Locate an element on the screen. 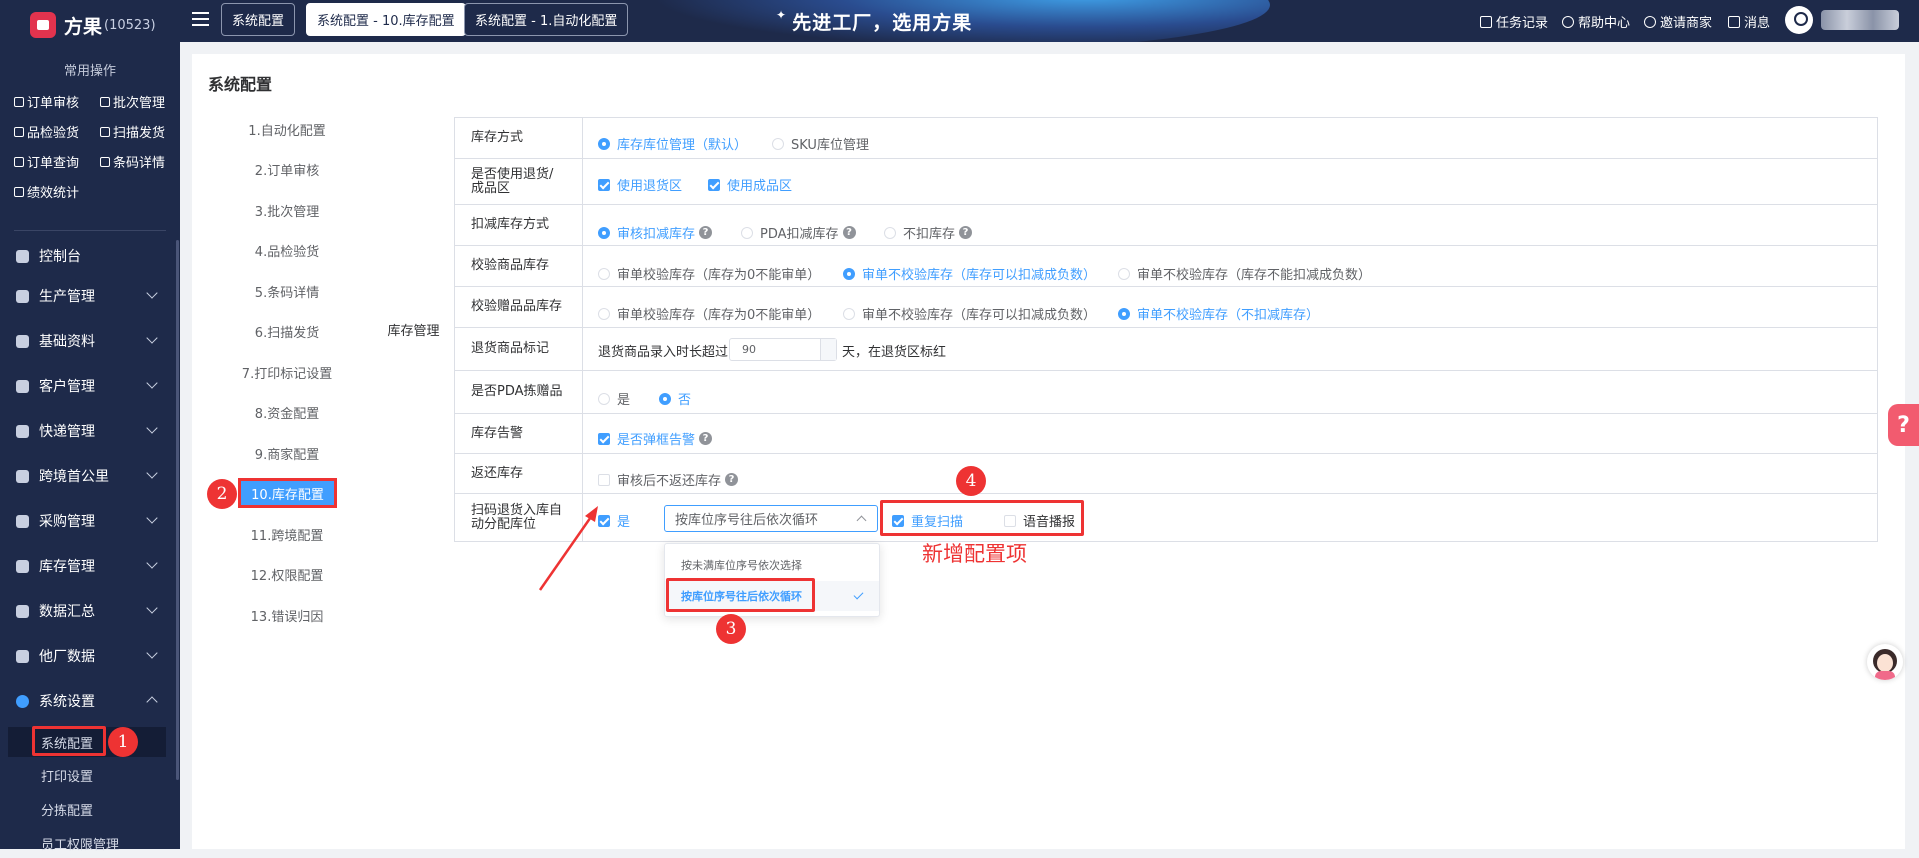 This screenshot has height=858, width=1919. tab-system-config: 系统配置 is located at coordinates (258, 19).